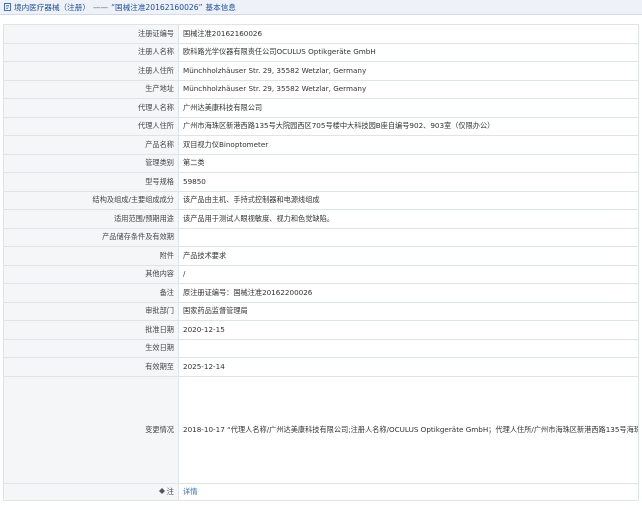 The width and height of the screenshot is (642, 510). I want to click on row-label: 产品名称, so click(91, 145).